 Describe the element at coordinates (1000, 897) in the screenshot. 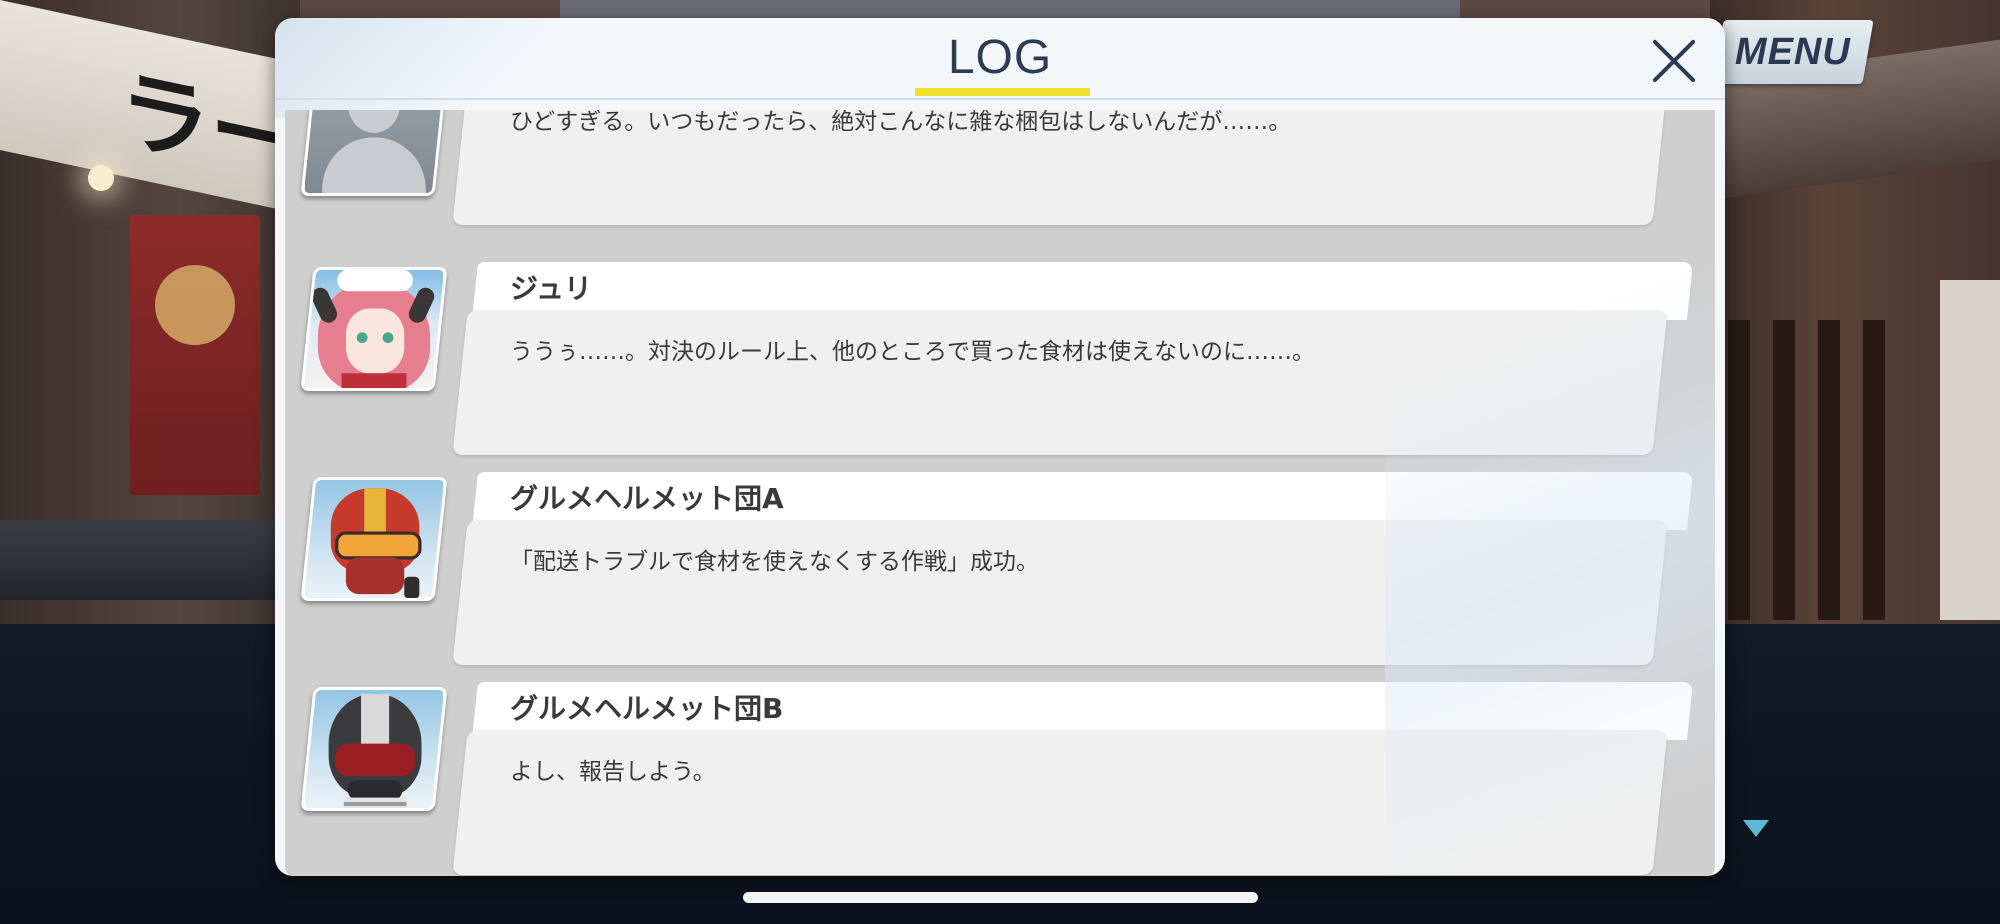

I see `home-indicator` at that location.